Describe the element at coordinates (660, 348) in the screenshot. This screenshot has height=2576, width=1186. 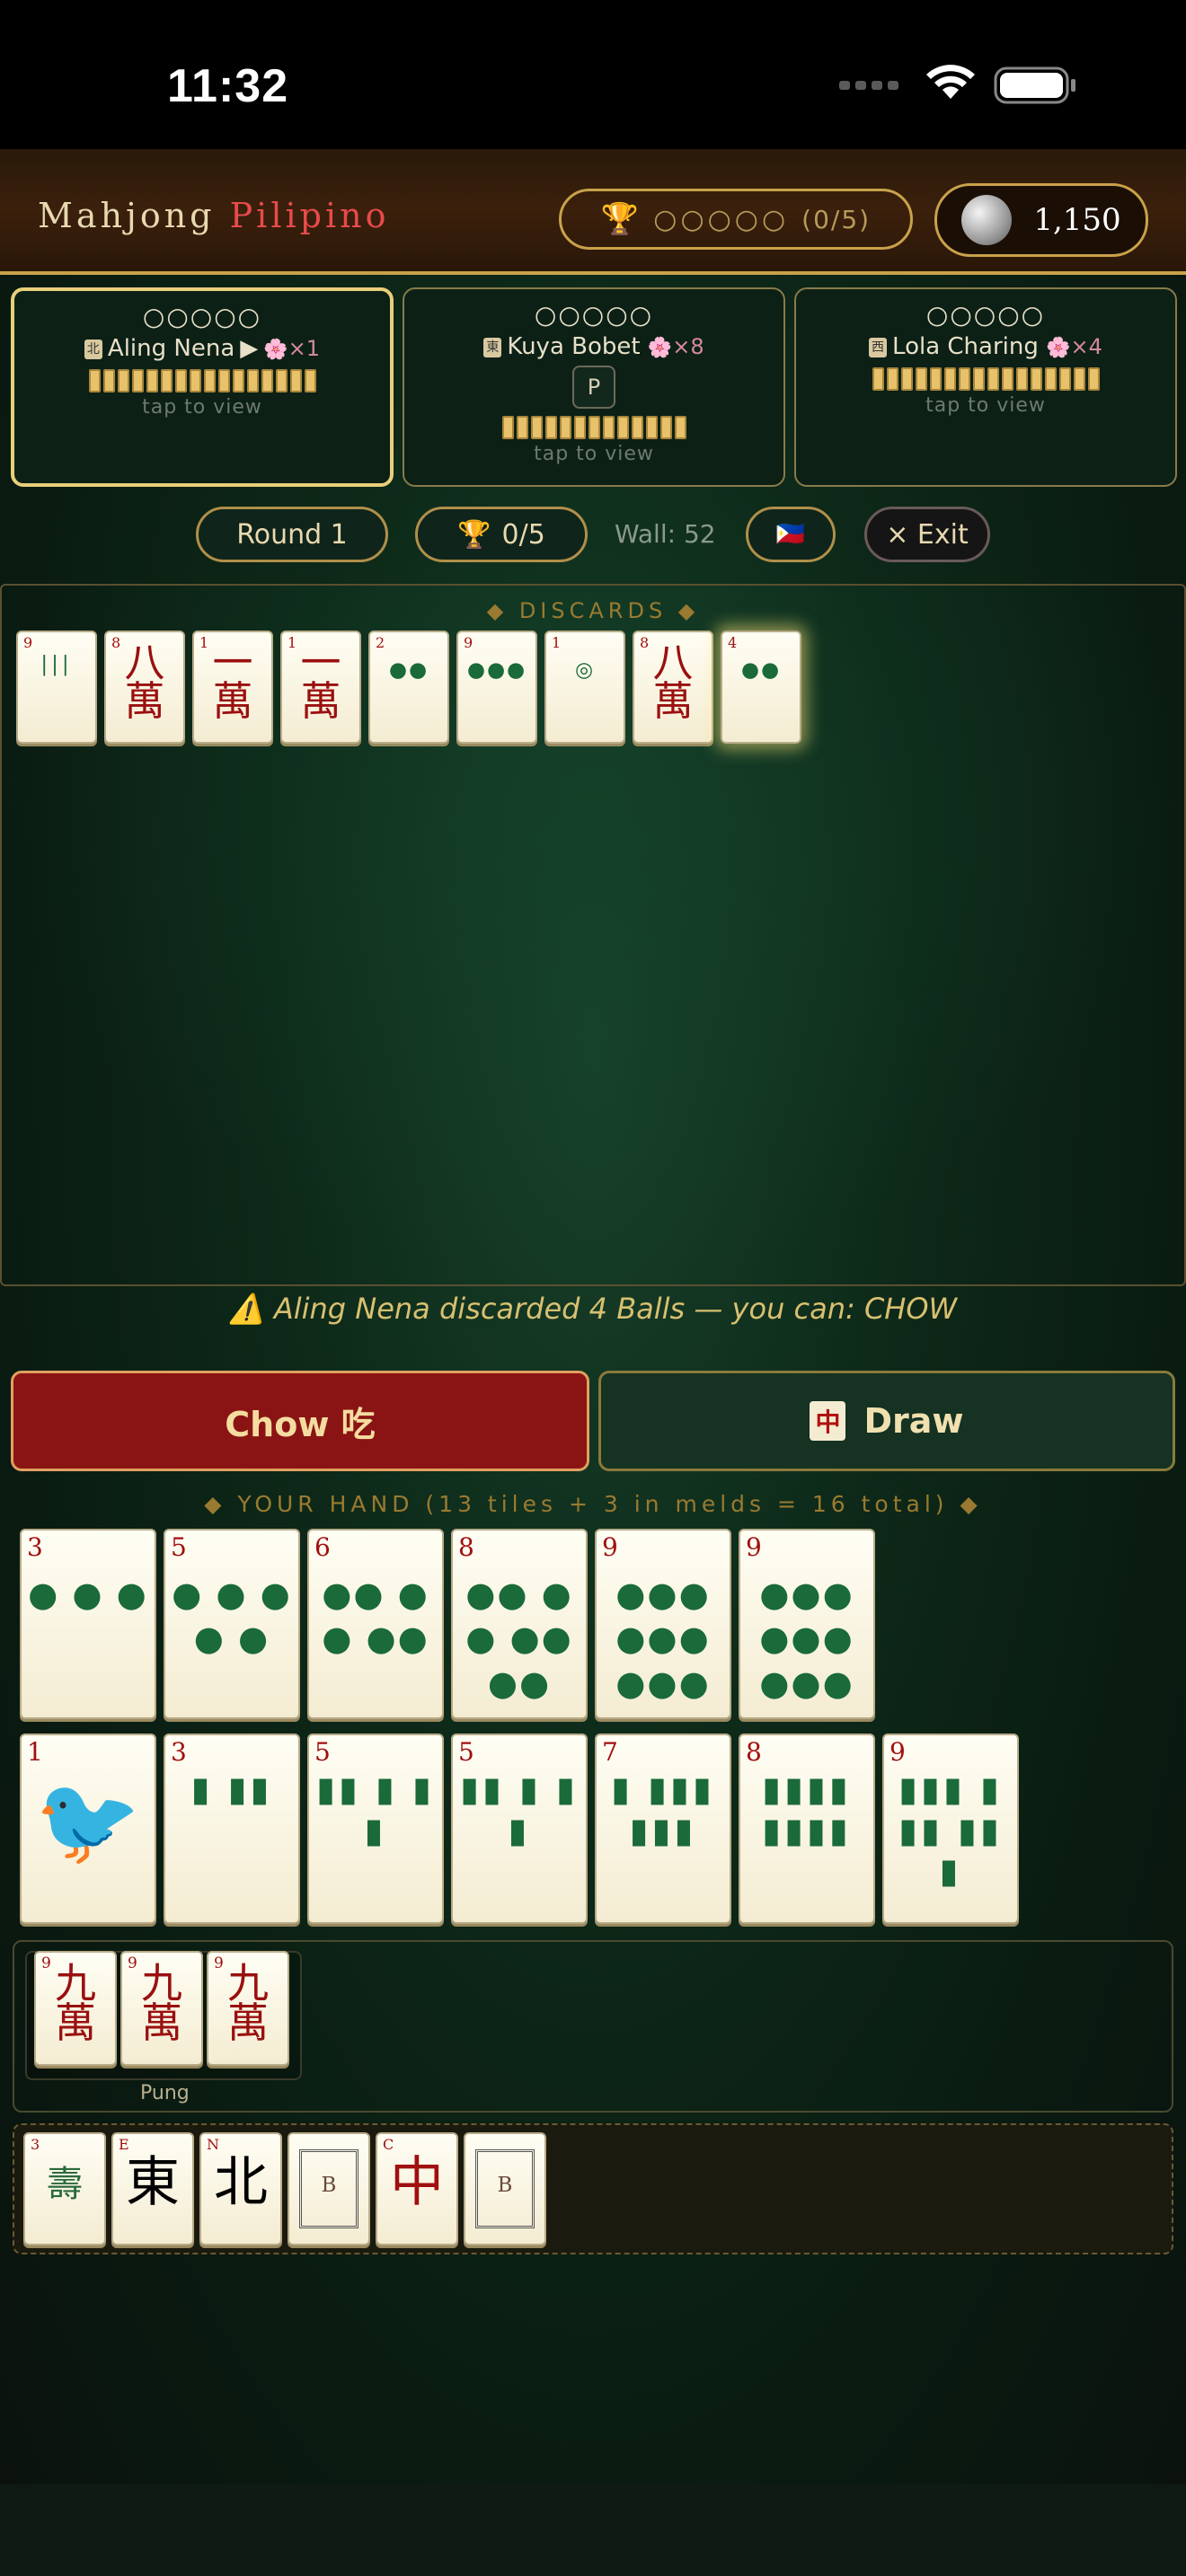
I see `flower-icon: 🌸` at that location.